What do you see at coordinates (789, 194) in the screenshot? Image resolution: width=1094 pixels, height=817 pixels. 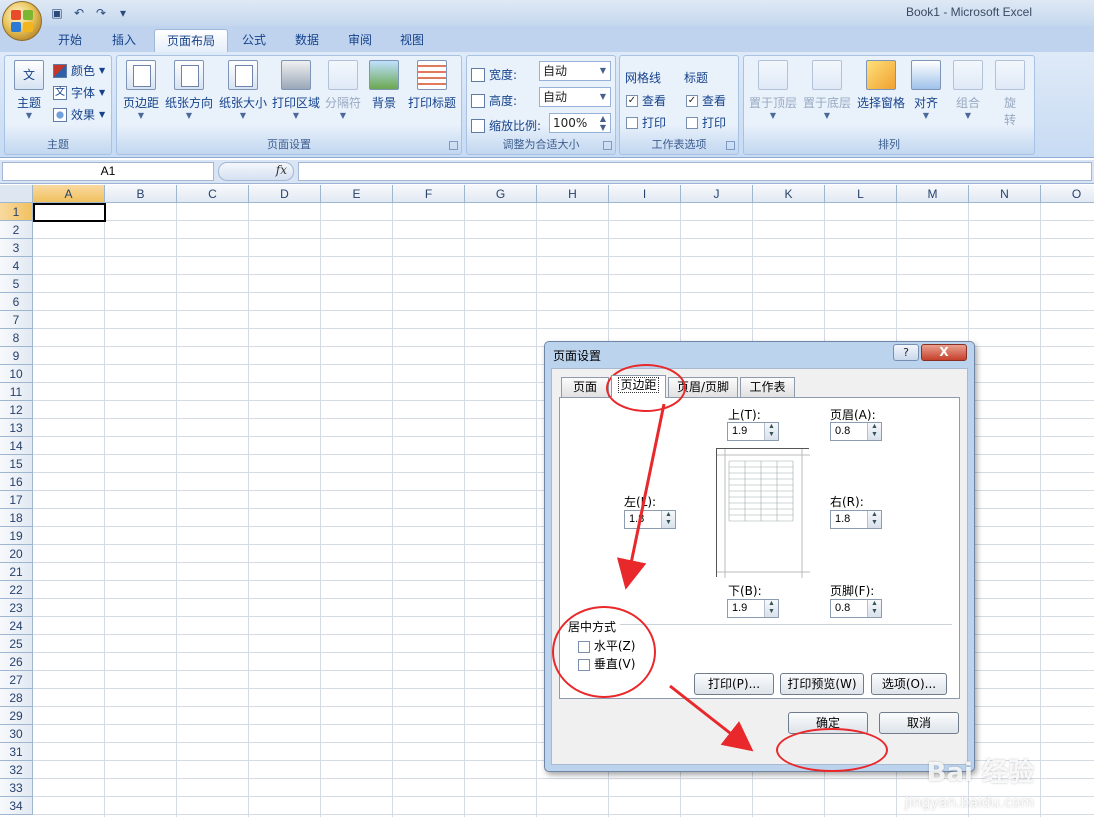 I see `column-header: K` at bounding box center [789, 194].